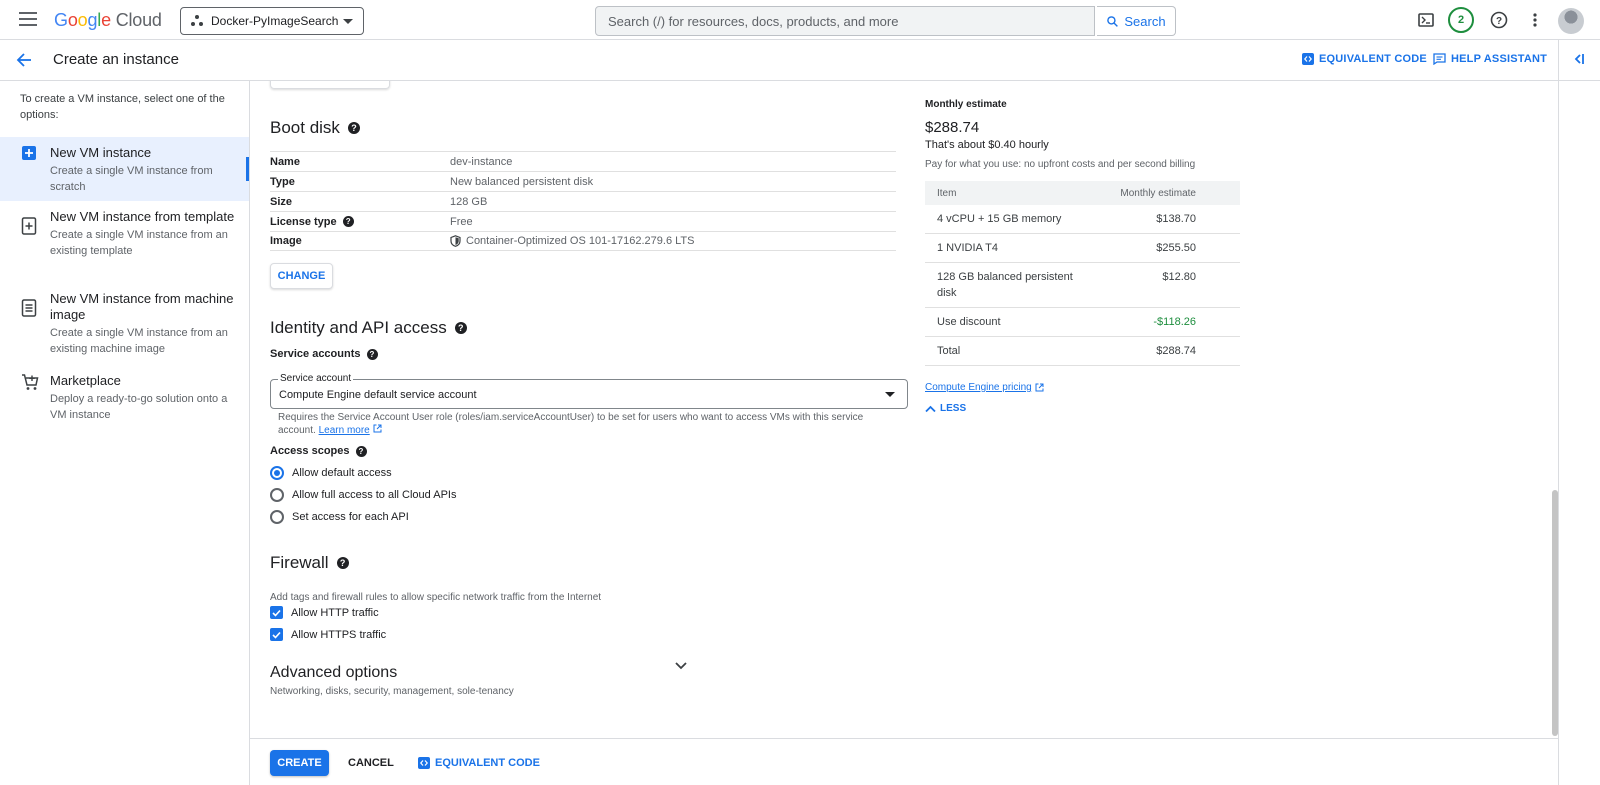 The width and height of the screenshot is (1600, 785). What do you see at coordinates (1162, 248) in the screenshot?
I see `table-cell-cost: $255.50` at bounding box center [1162, 248].